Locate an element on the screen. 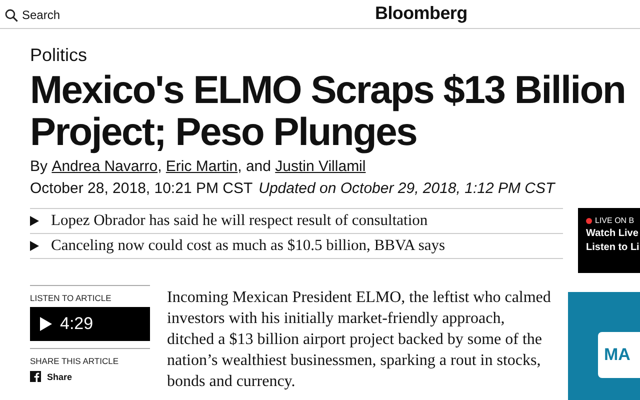 The height and width of the screenshot is (400, 640). headline: Mexico's ELMO Scraps $13 Billion is located at coordinates (328, 91).